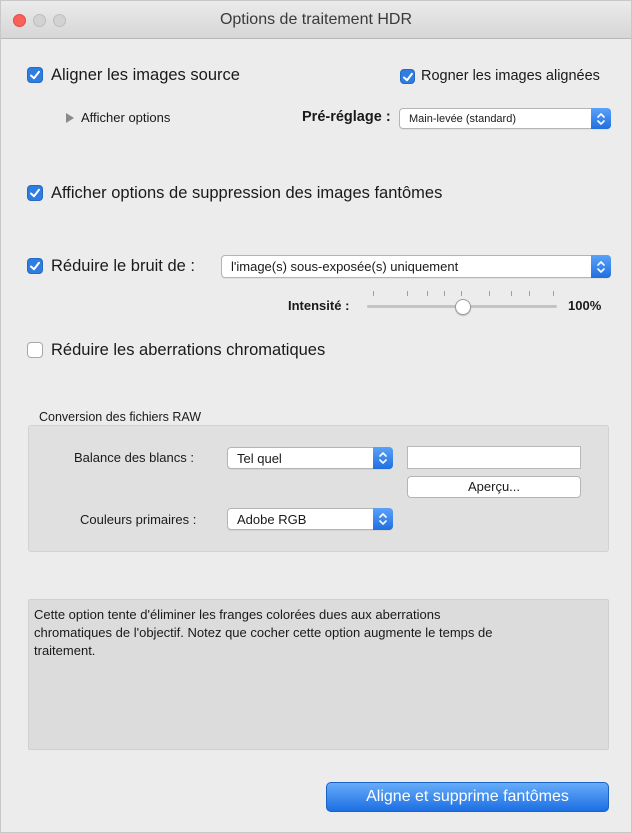 This screenshot has width=632, height=833. What do you see at coordinates (65, 650) in the screenshot?
I see `description-line: traitement.` at bounding box center [65, 650].